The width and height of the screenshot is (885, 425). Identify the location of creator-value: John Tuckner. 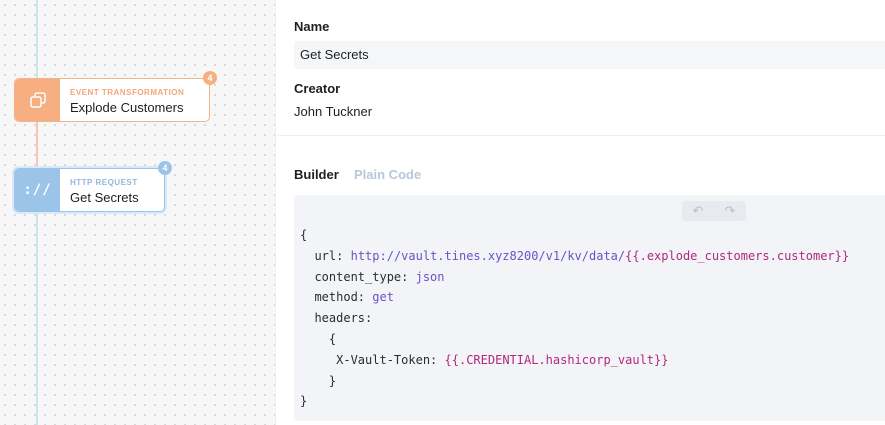
(333, 111).